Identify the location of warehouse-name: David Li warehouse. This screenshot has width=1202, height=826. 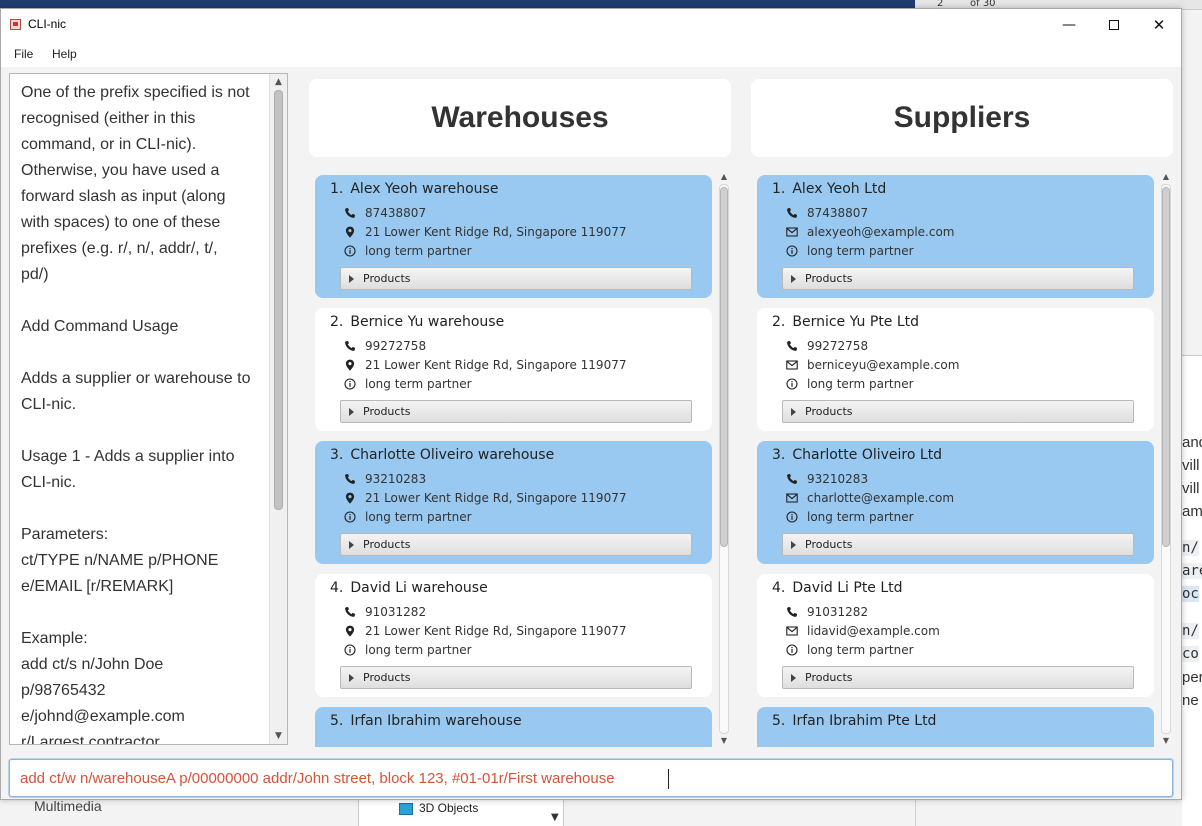
(419, 588).